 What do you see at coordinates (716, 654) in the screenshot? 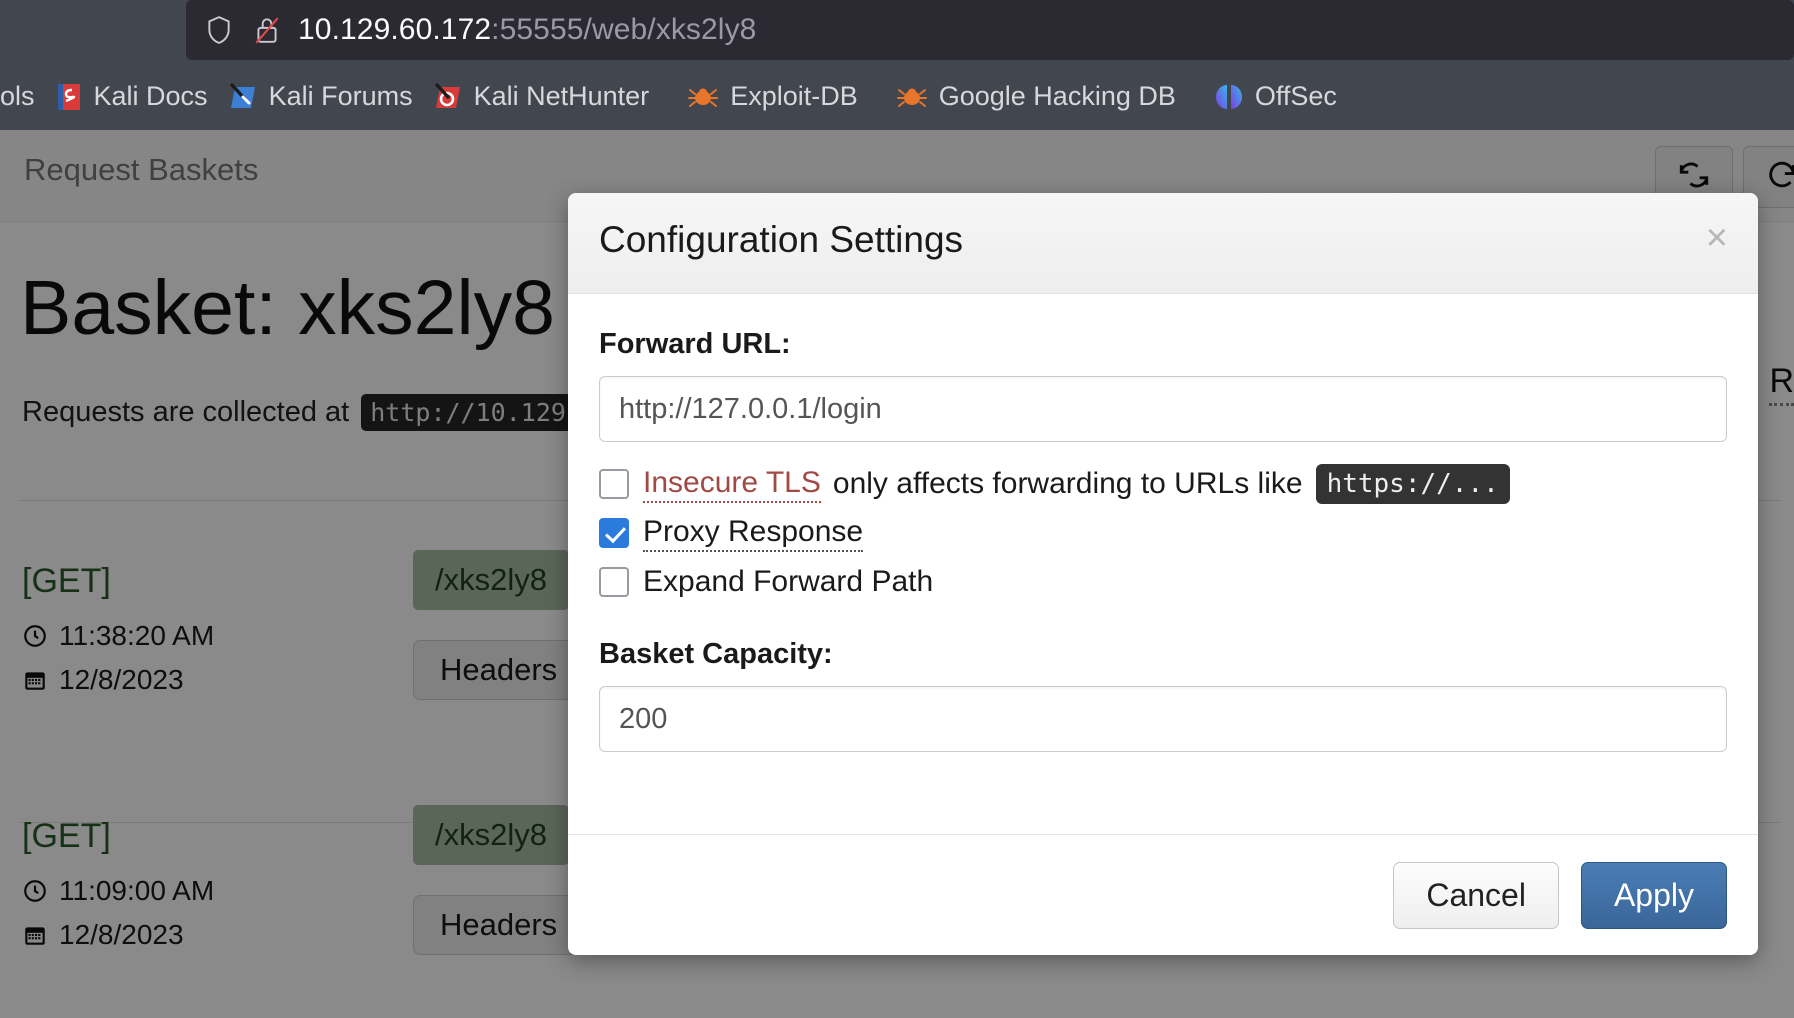
I see `basket-capacity-label: Basket Capacity:` at bounding box center [716, 654].